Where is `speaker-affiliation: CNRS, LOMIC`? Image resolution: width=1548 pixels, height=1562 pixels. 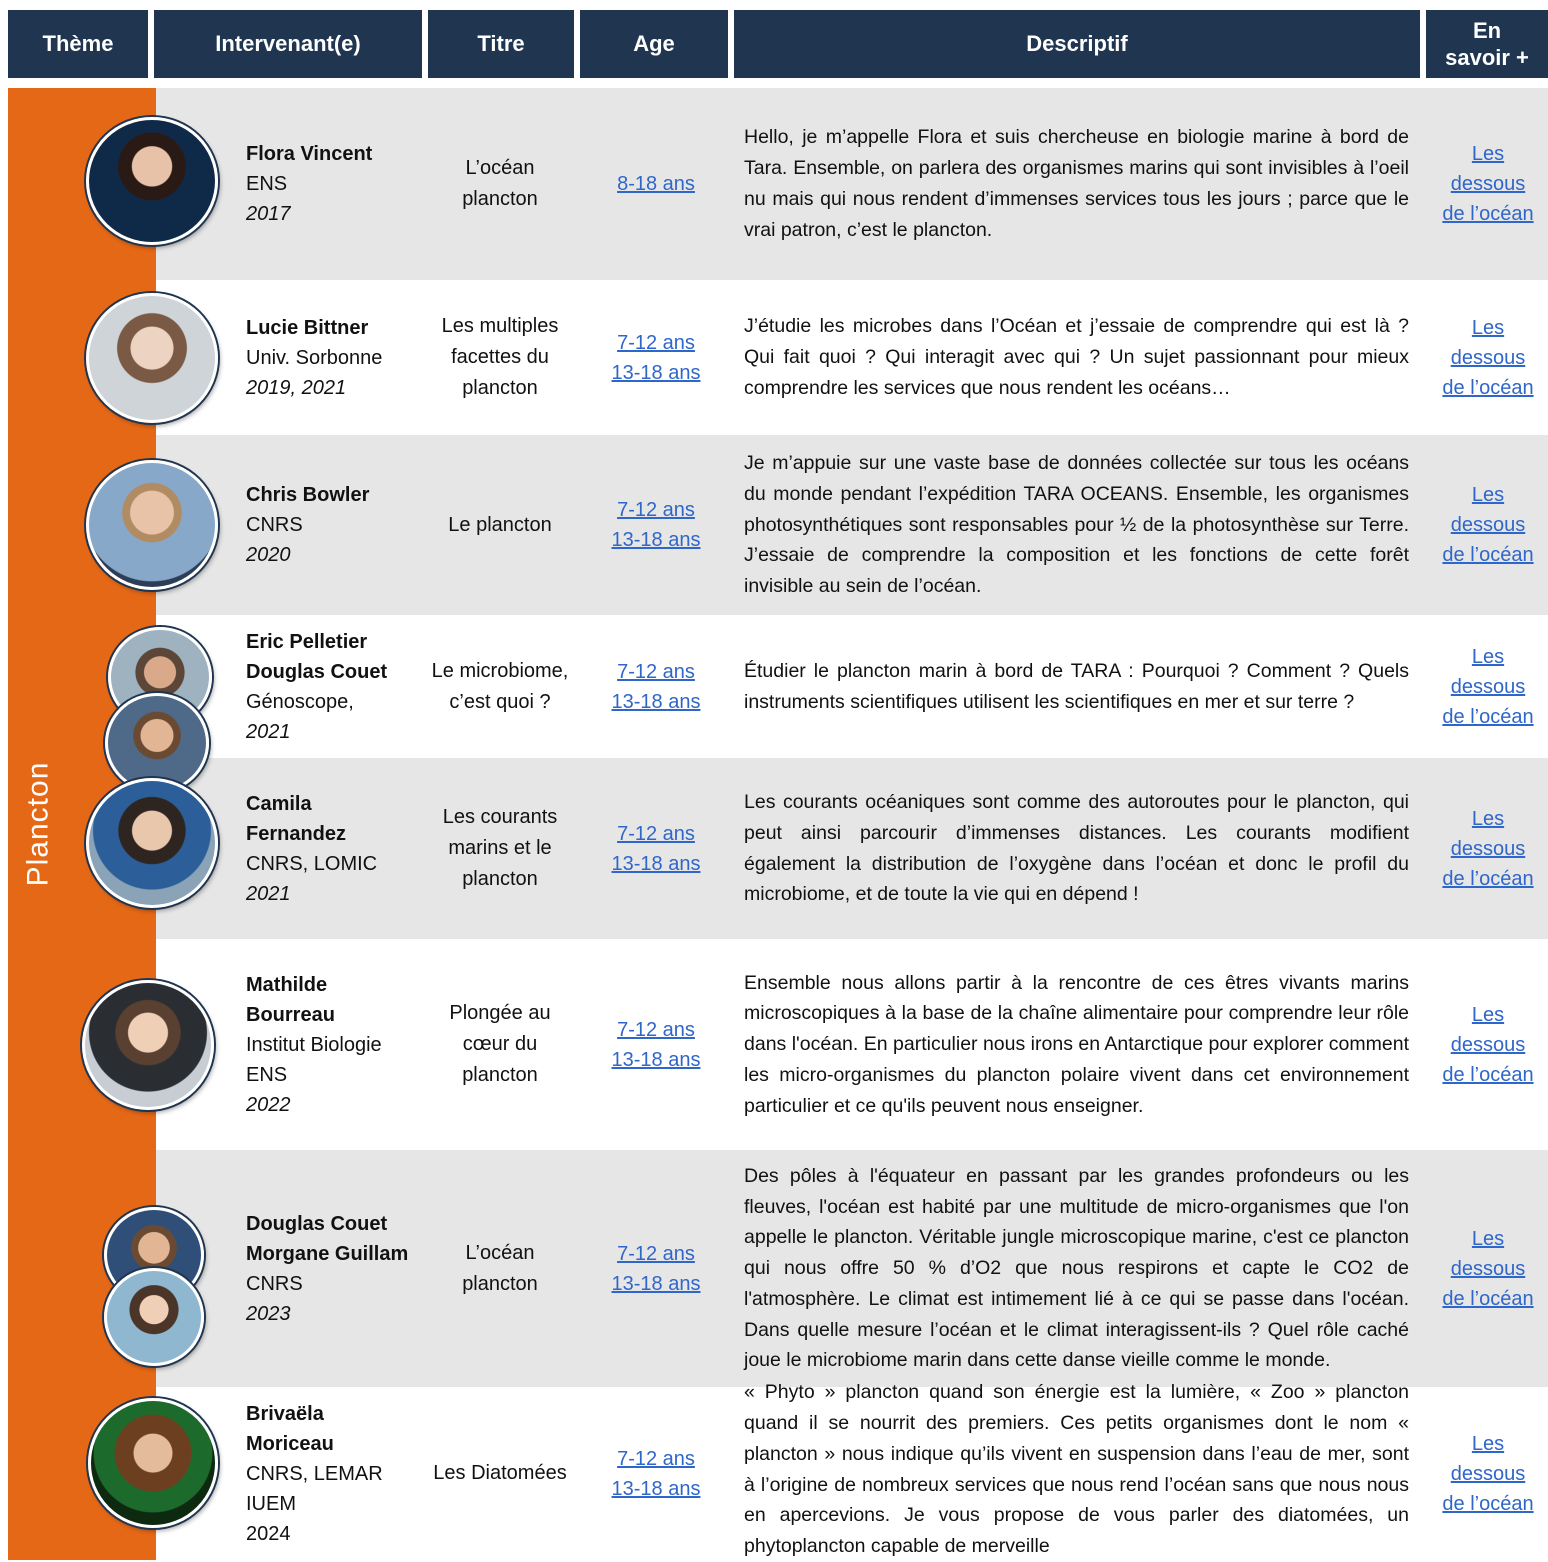 speaker-affiliation: CNRS, LOMIC is located at coordinates (312, 863).